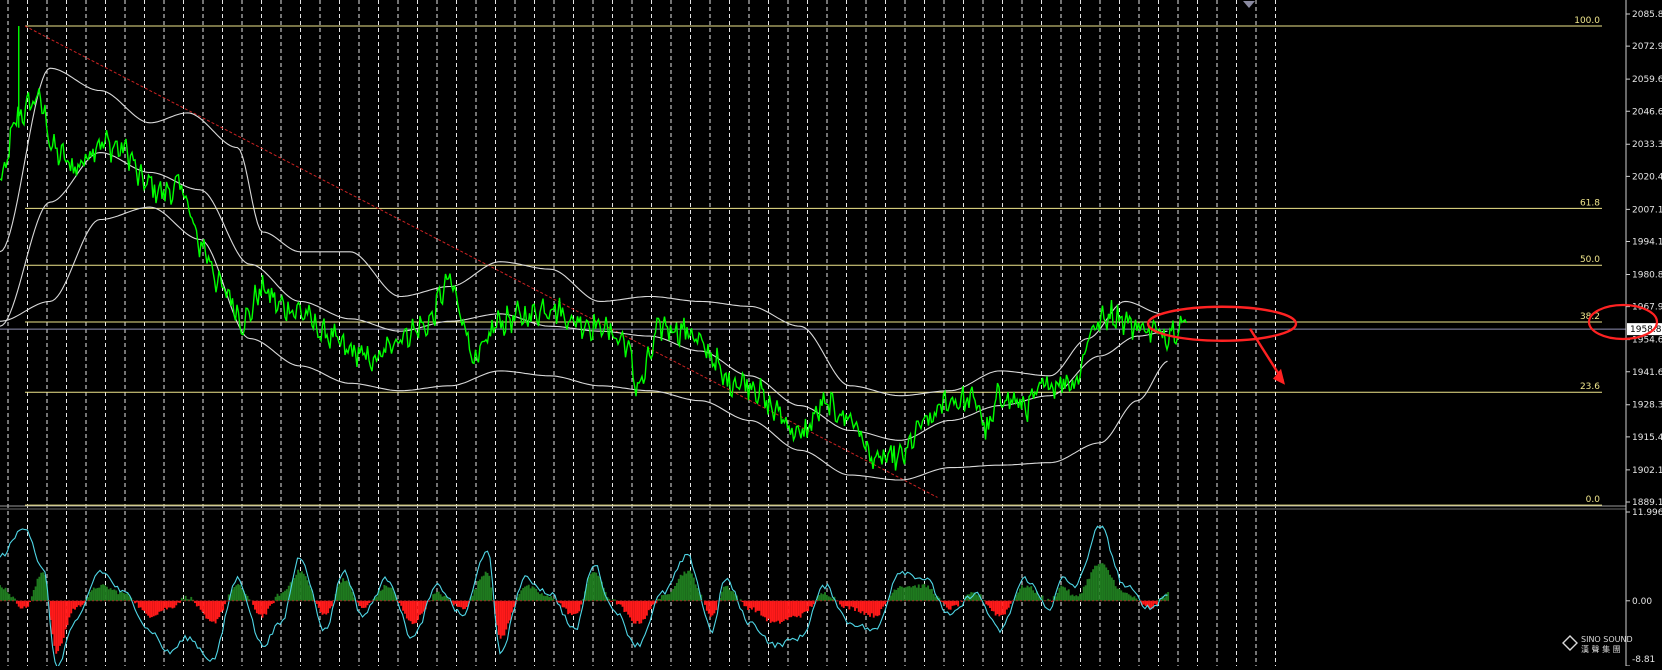  Describe the element at coordinates (1647, 406) in the screenshot. I see `price-tick-label: 1928.35` at that location.